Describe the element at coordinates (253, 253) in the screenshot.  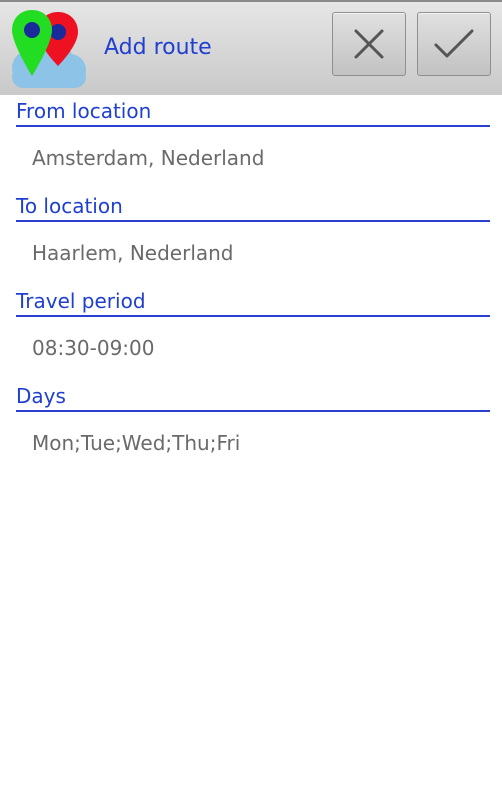
I see `to-location-value: Haarlem, Nederland` at that location.